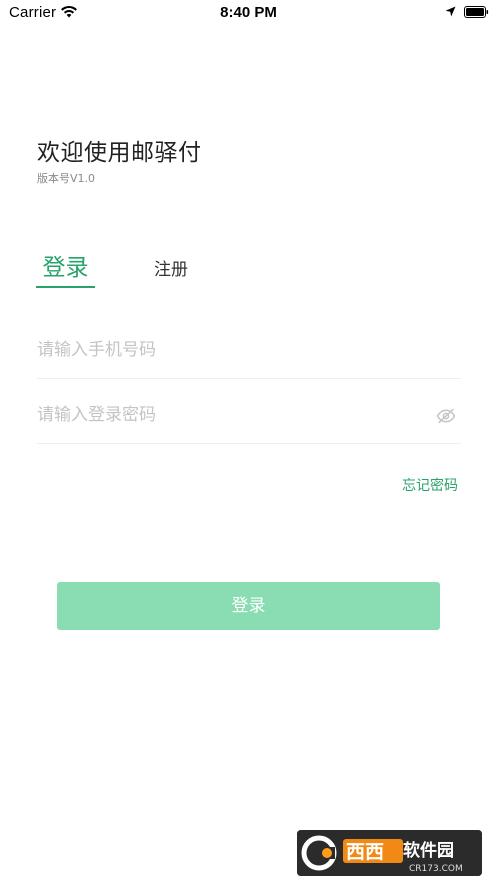 This screenshot has width=497, height=883. I want to click on tab-register: 注册, so click(171, 267).